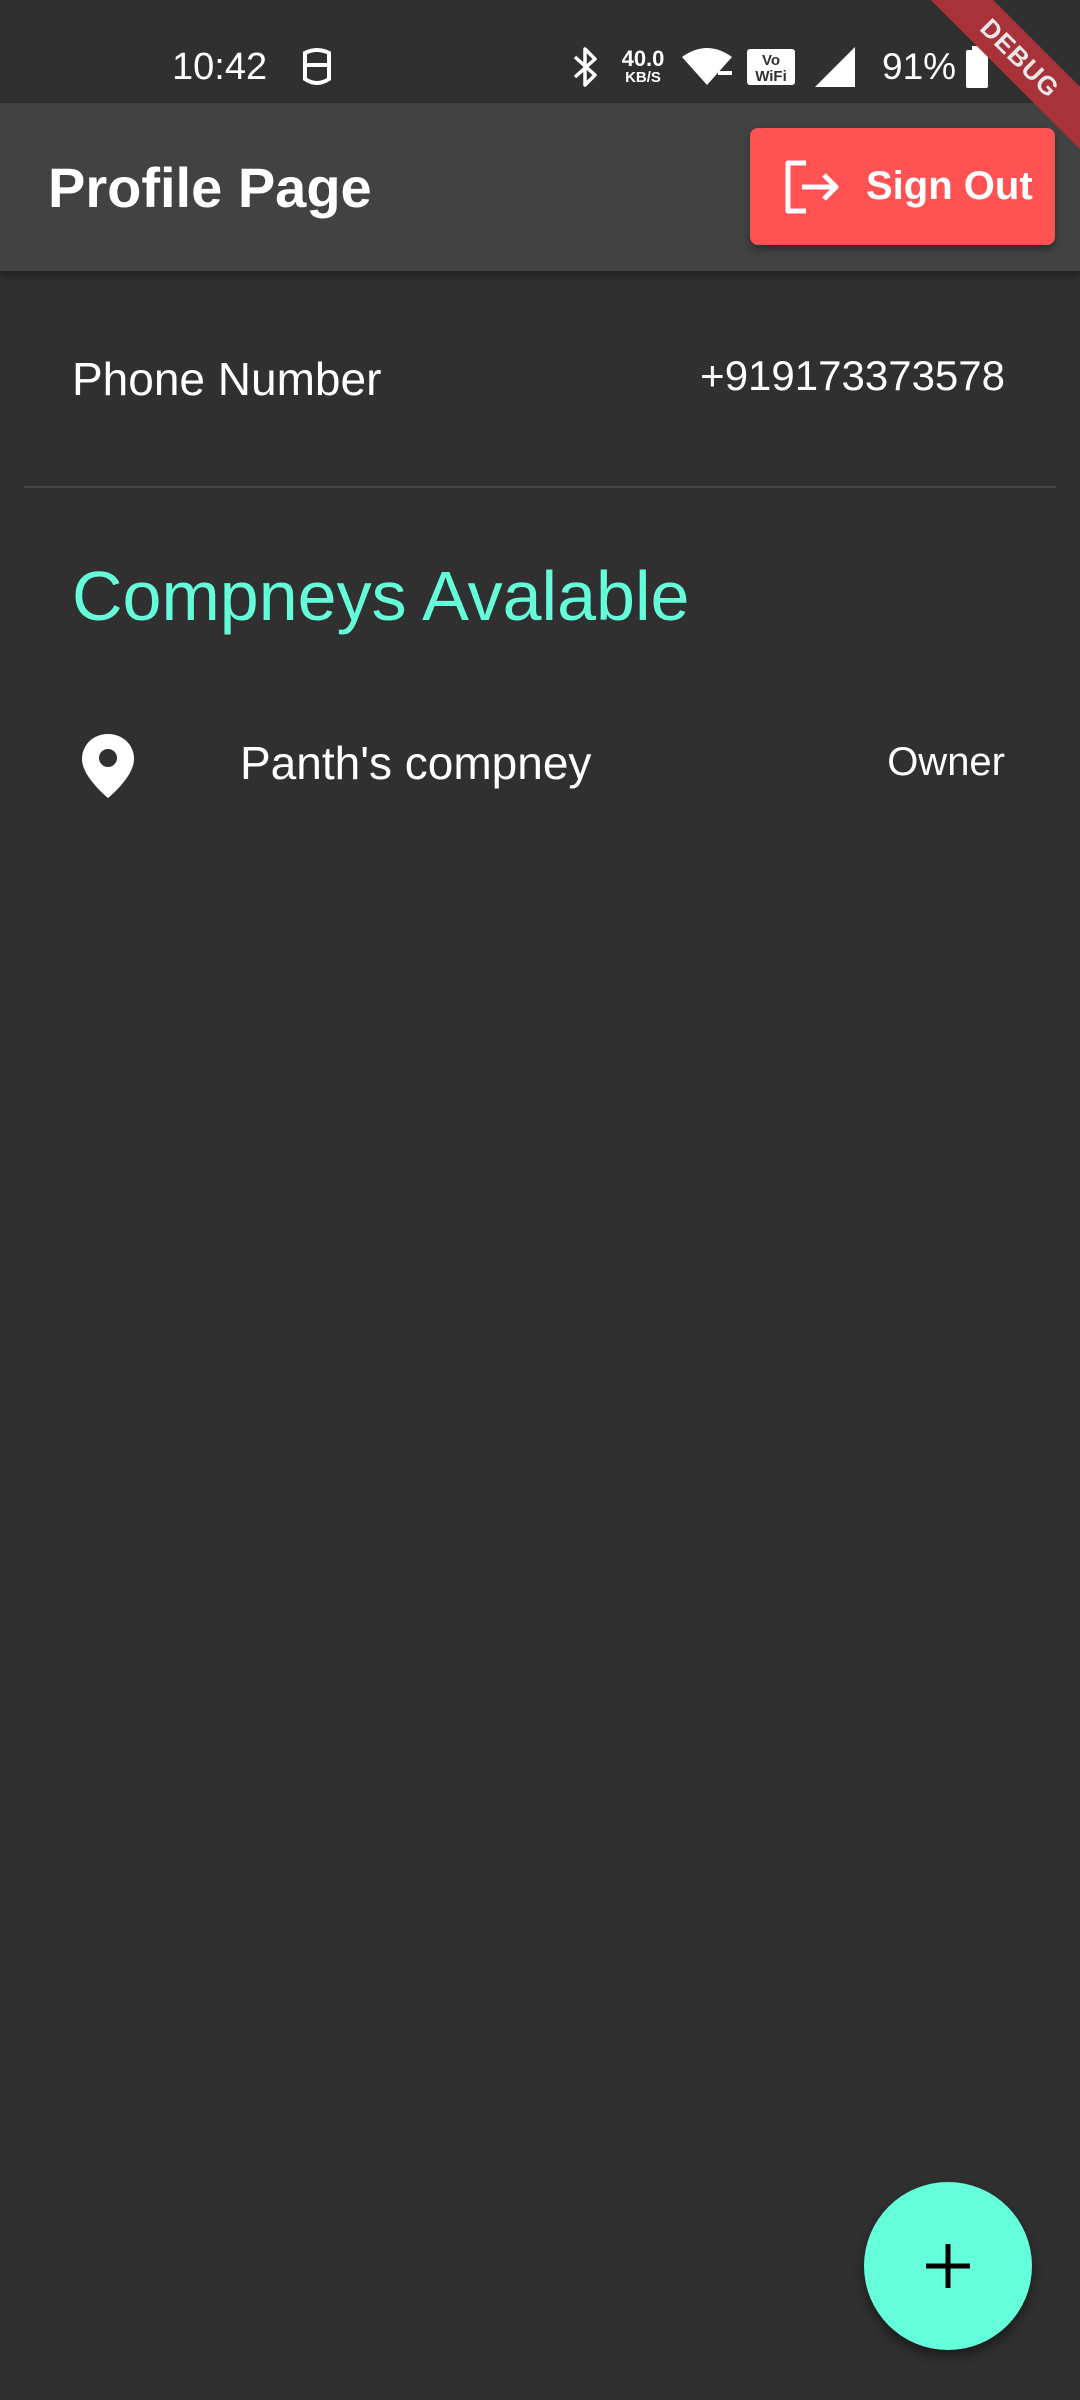 Image resolution: width=1080 pixels, height=2400 pixels. What do you see at coordinates (540, 51) in the screenshot?
I see `status-bar: 10:42 40.0 KB/S Vo WiFi 91%` at bounding box center [540, 51].